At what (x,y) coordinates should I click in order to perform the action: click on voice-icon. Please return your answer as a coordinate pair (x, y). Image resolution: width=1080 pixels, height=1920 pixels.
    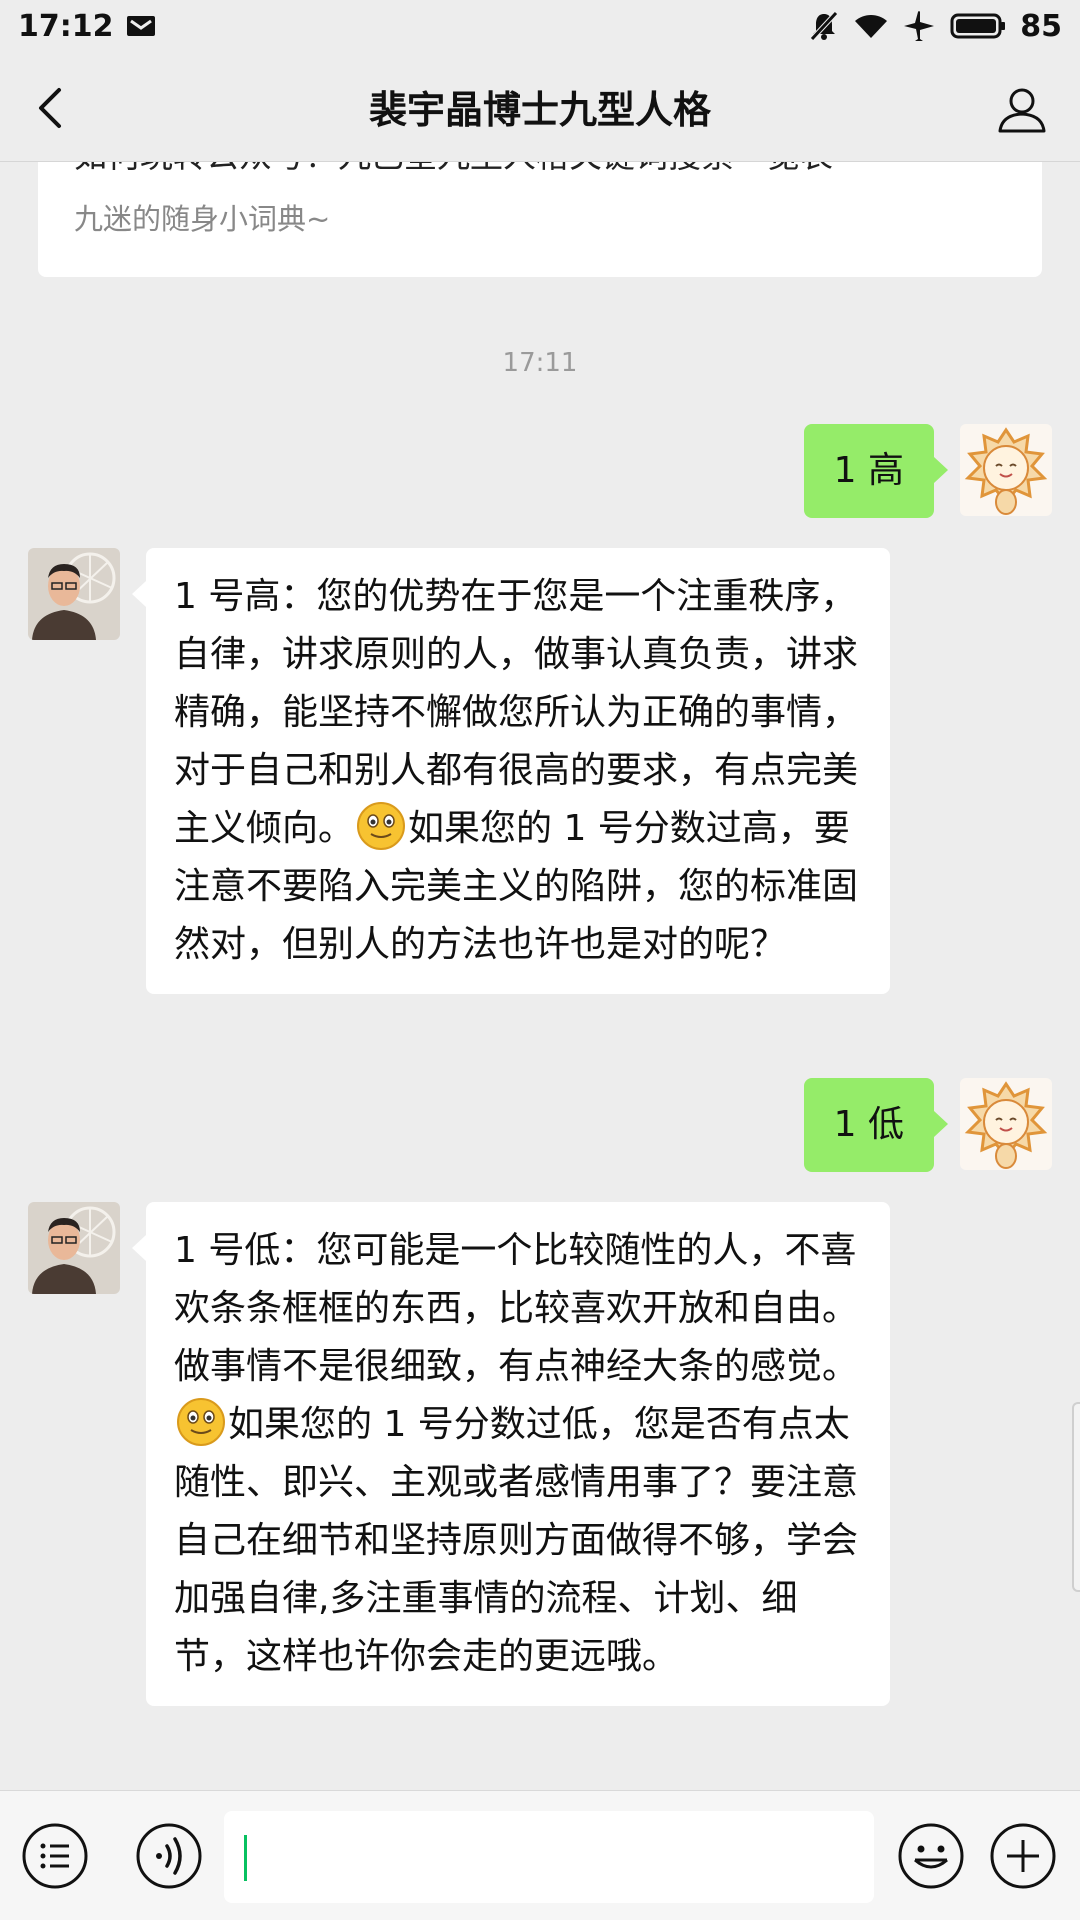
    Looking at the image, I should click on (169, 1856).